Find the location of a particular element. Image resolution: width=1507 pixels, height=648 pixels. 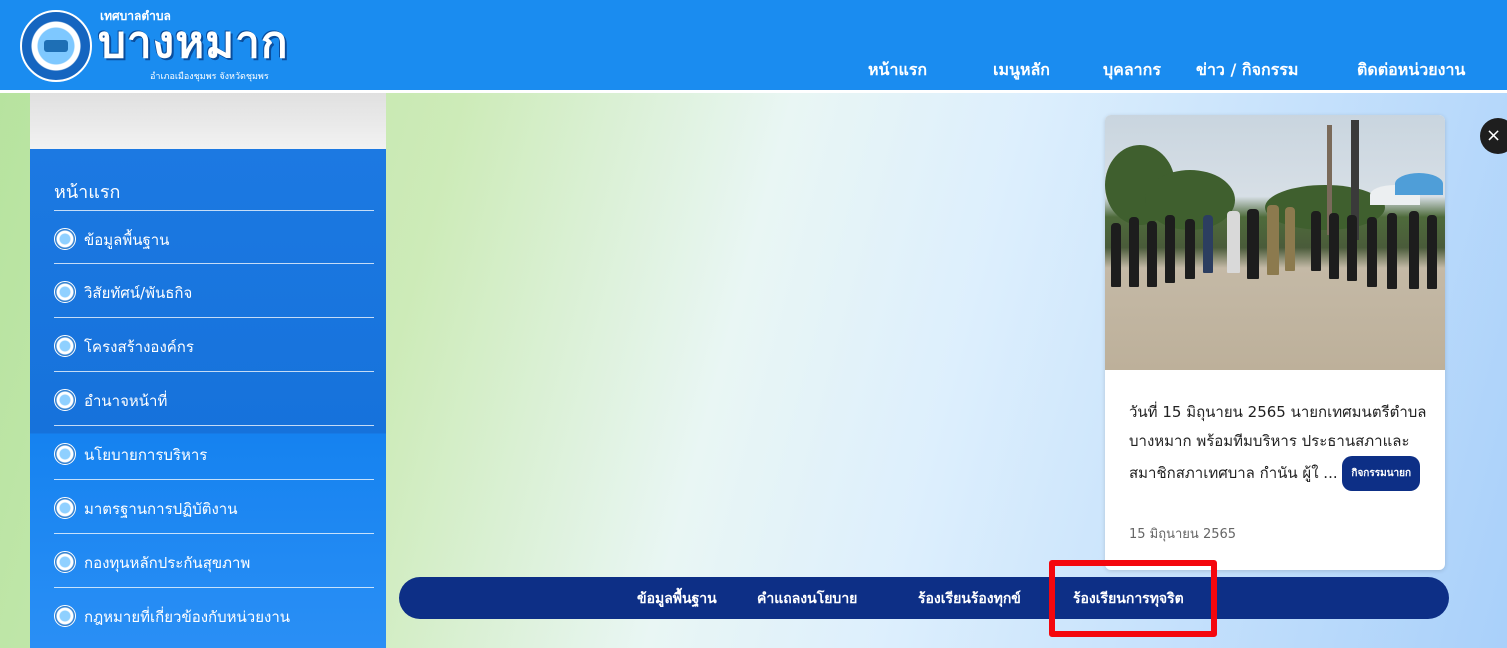

sidebar-item-health-fund: กองทุนหลักประกันสุขภาพ is located at coordinates (214, 559).